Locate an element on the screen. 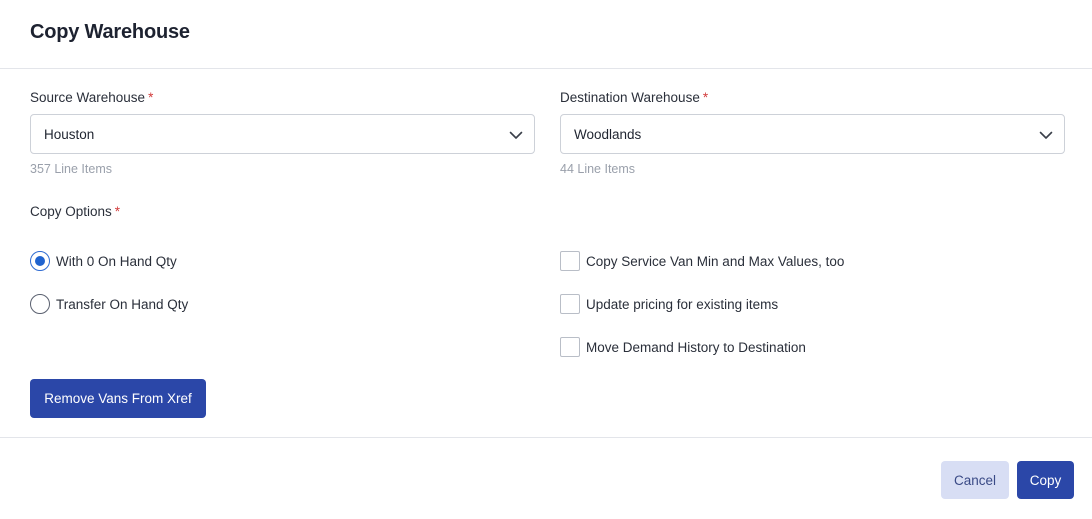 The image size is (1092, 519). source-warehouse-label-text: Source Warehouse is located at coordinates (88, 97).